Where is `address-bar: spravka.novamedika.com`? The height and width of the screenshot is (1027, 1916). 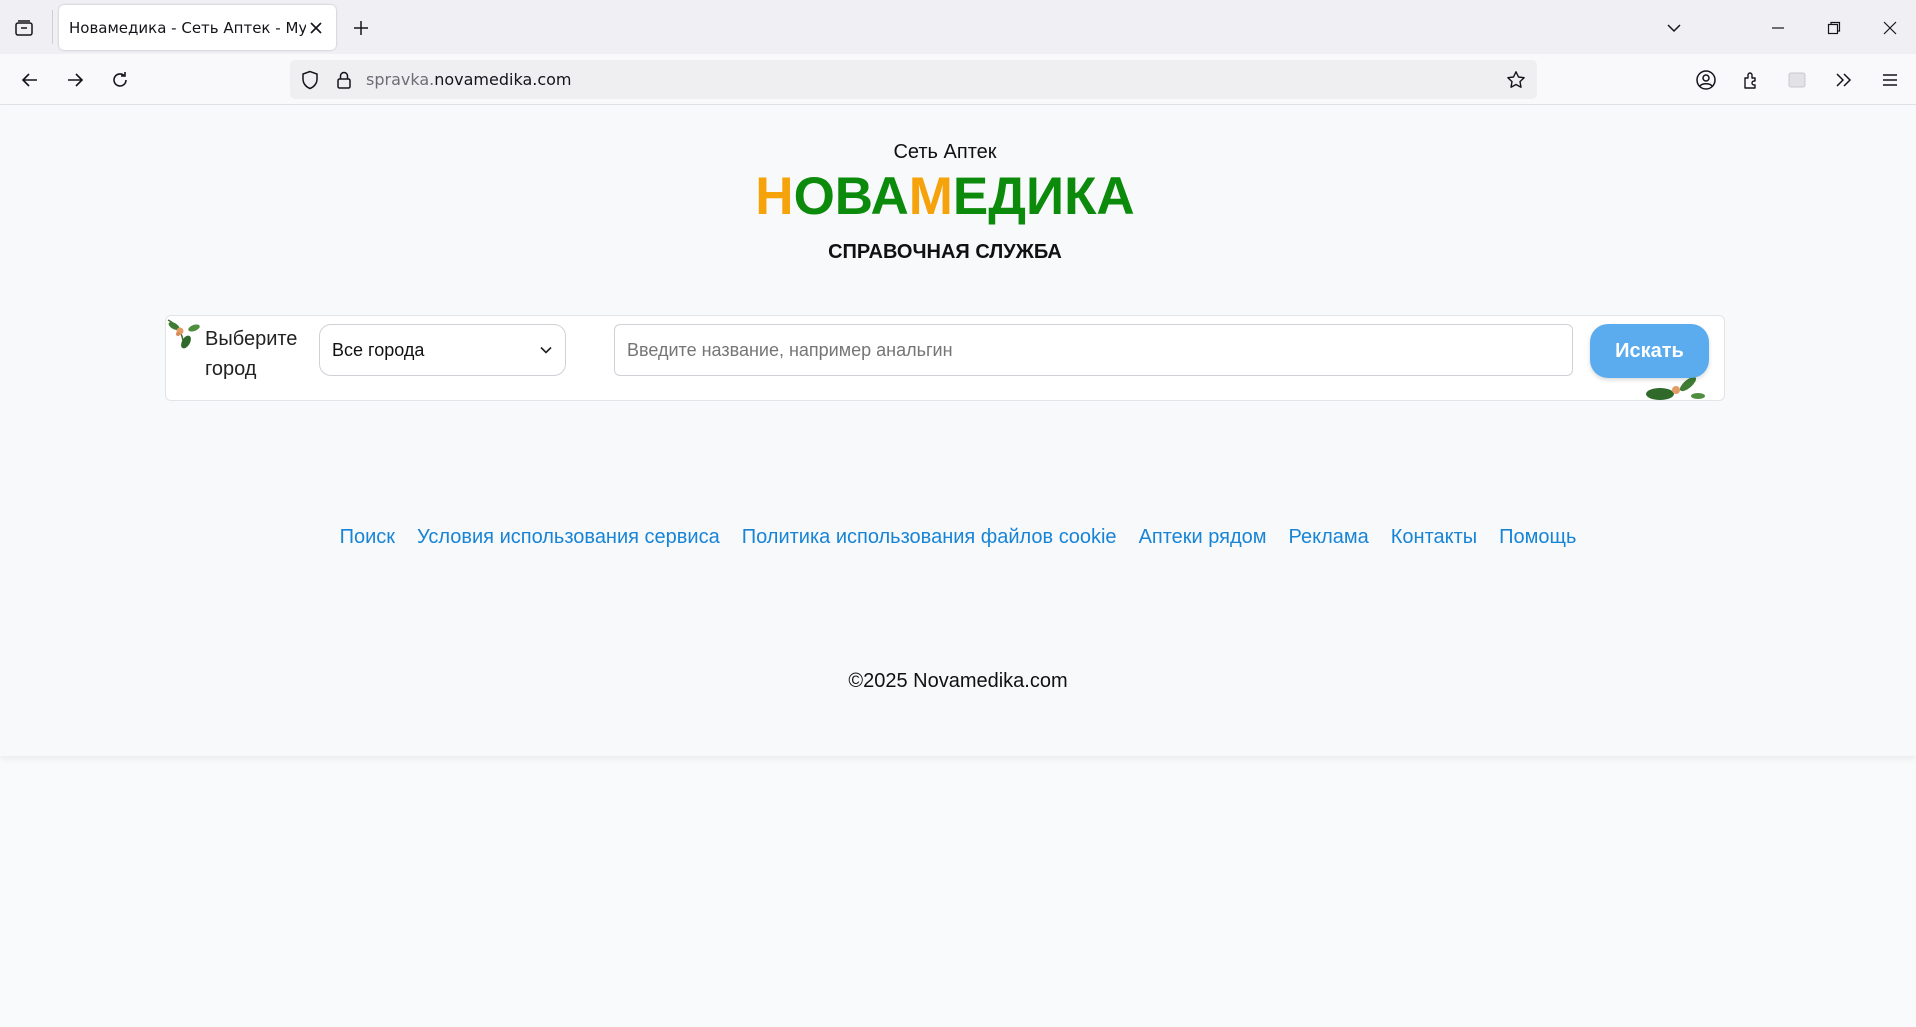
address-bar: spravka.novamedika.com is located at coordinates (913, 79).